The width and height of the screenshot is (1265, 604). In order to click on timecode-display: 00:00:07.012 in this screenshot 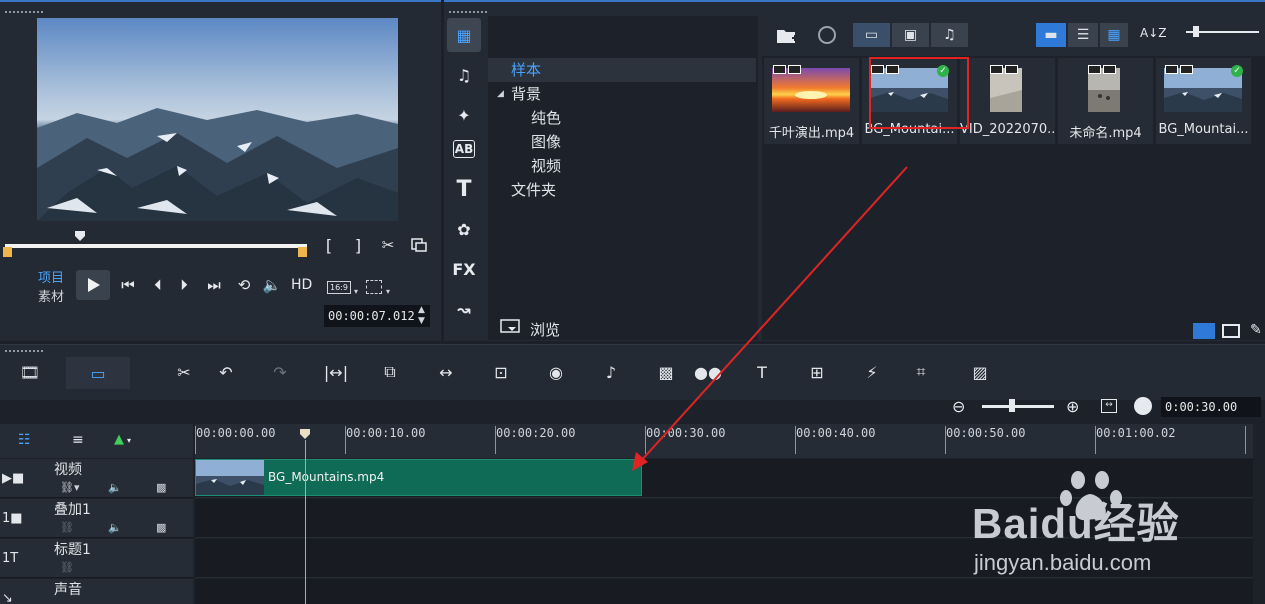, I will do `click(377, 316)`.